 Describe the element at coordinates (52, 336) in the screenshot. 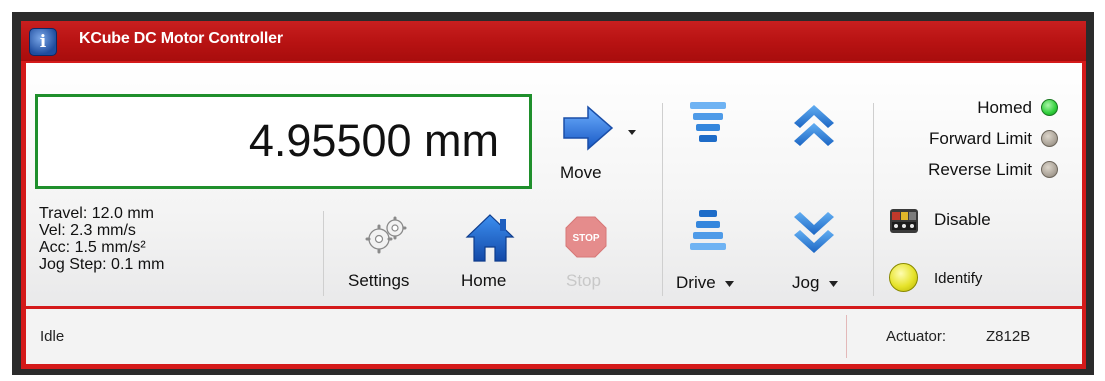

I see `status-text: Idle` at that location.